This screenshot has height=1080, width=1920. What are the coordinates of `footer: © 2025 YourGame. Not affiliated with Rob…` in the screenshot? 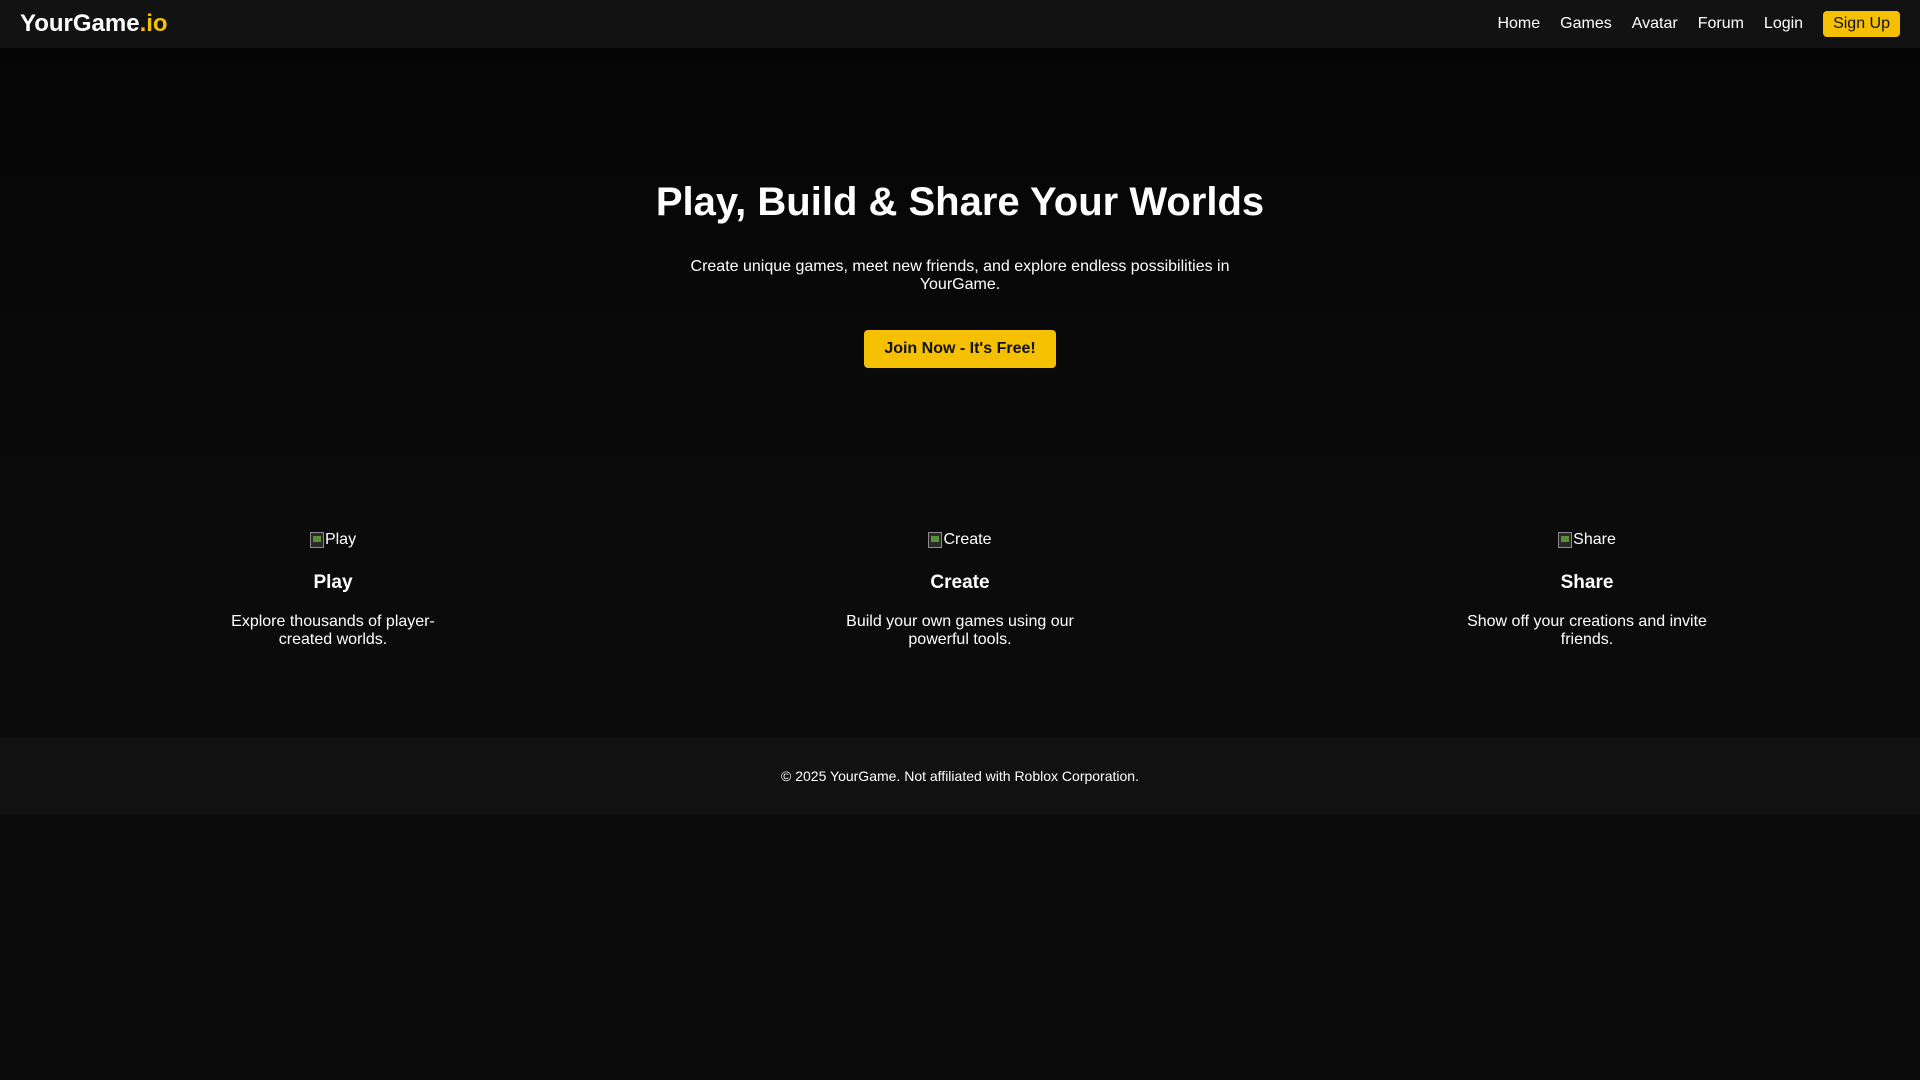 It's located at (960, 776).